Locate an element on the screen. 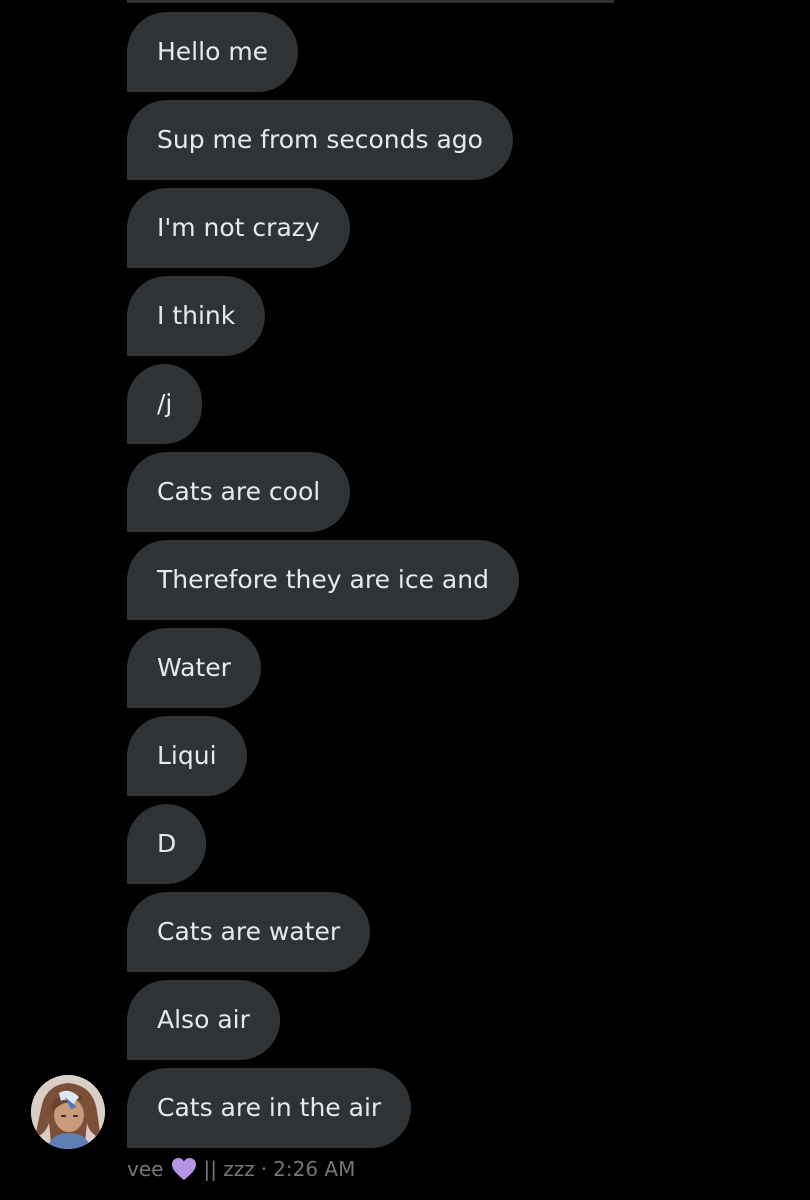  avatar-image is located at coordinates (68, 1112).